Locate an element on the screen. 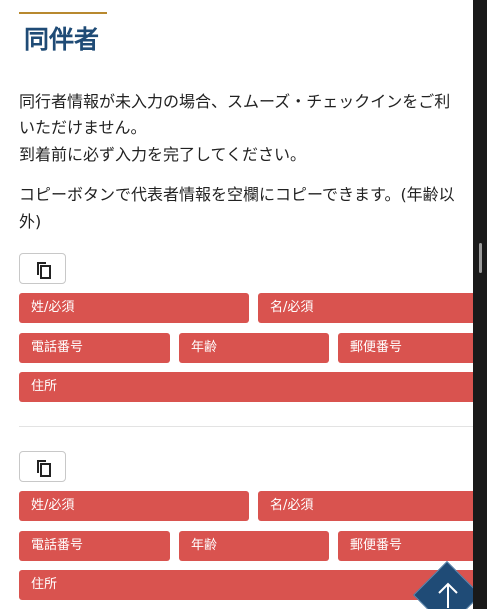  arrow-up-icon is located at coordinates (448, 595).